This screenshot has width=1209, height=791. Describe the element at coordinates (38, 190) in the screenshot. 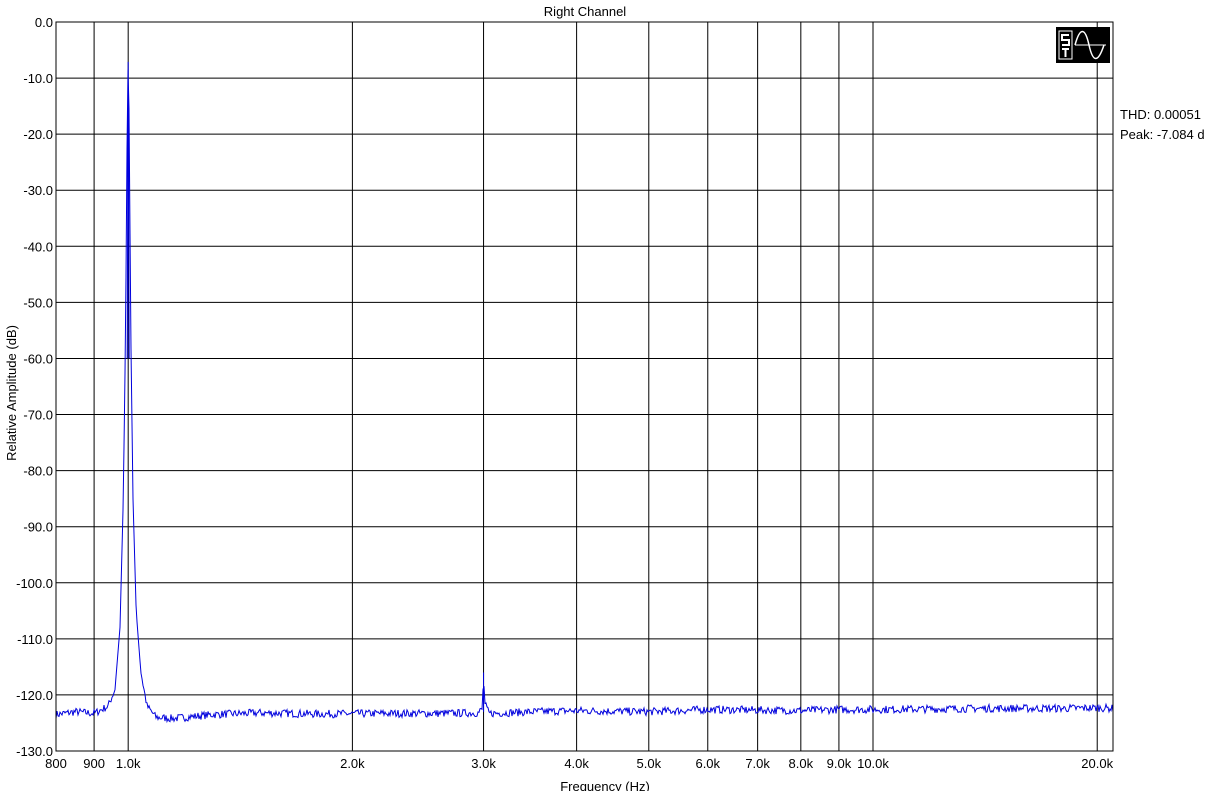

I see `y-tick-label: -30.0` at that location.